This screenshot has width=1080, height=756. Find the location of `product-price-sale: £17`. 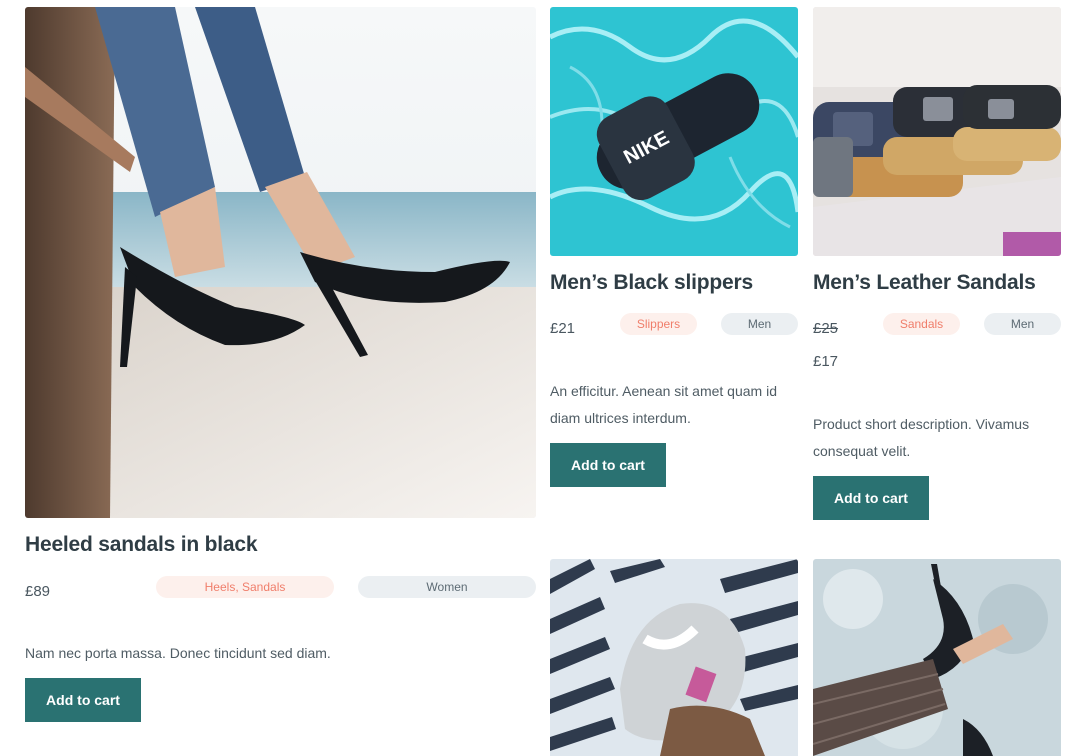

product-price-sale: £17 is located at coordinates (826, 361).